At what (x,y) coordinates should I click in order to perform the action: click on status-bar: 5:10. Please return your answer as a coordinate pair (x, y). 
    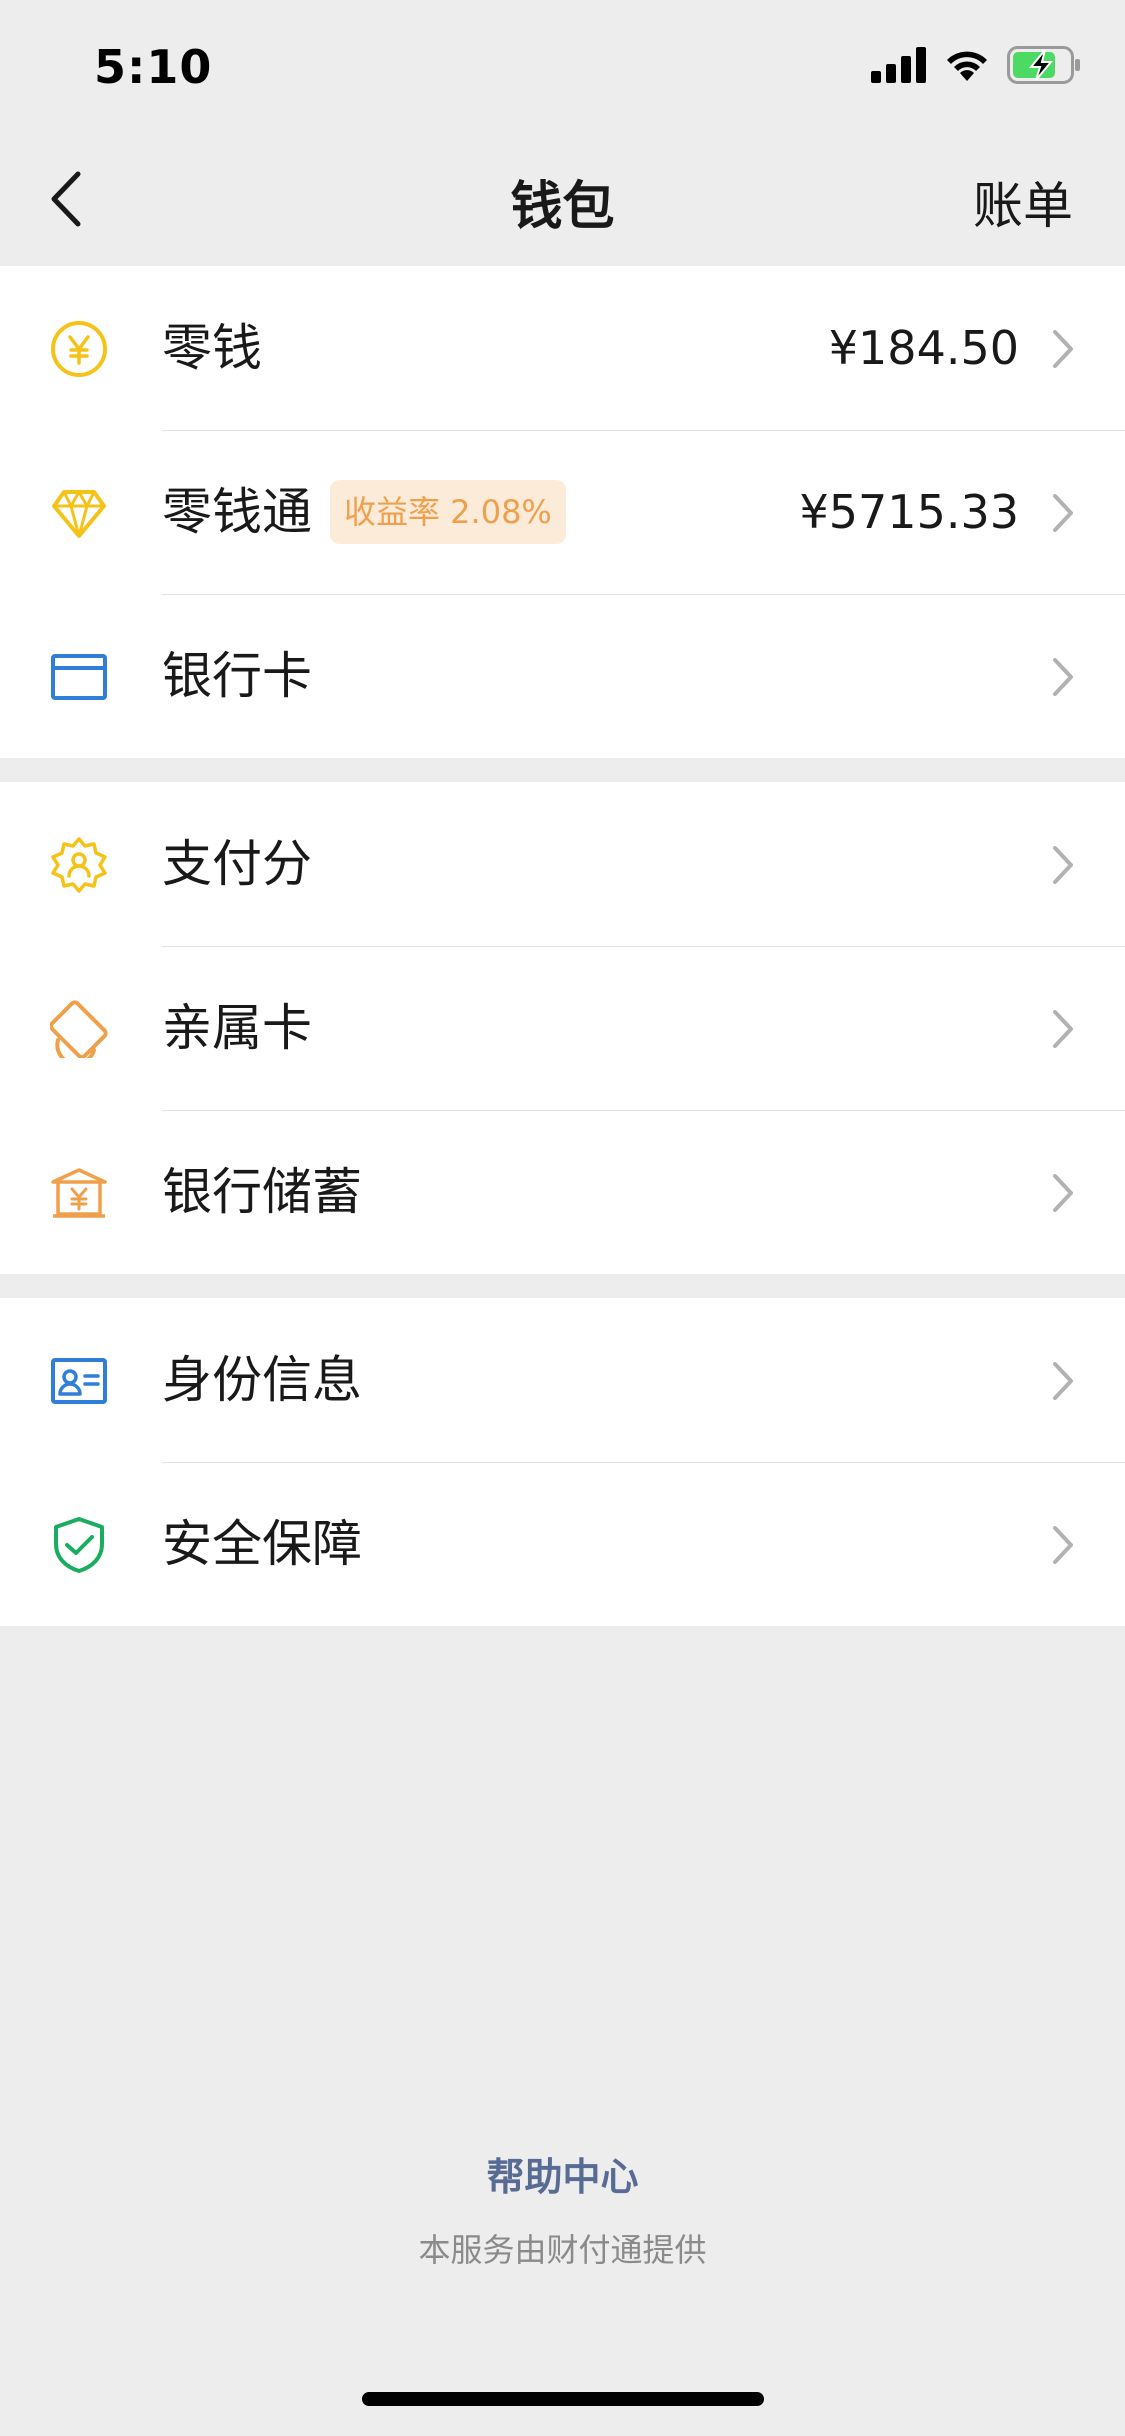
    Looking at the image, I should click on (562, 66).